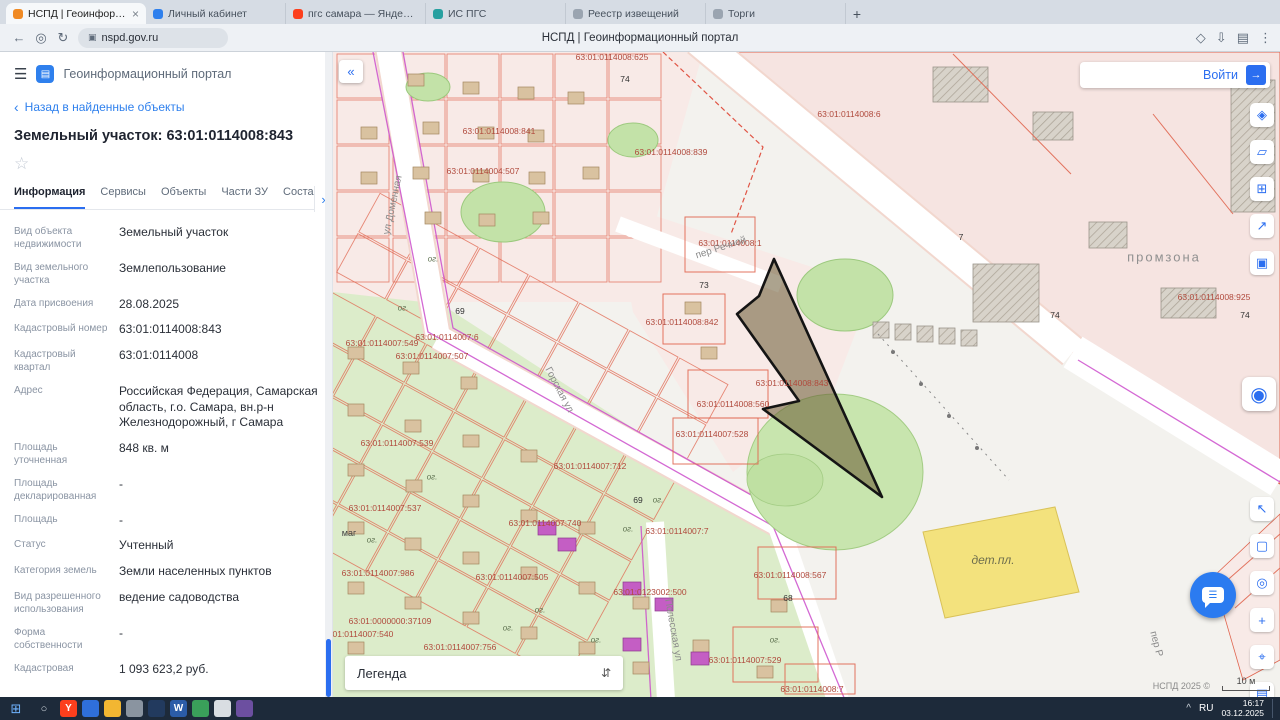  What do you see at coordinates (484, 673) in the screenshot?
I see `legend-toggle: Легенда ⇵` at bounding box center [484, 673].